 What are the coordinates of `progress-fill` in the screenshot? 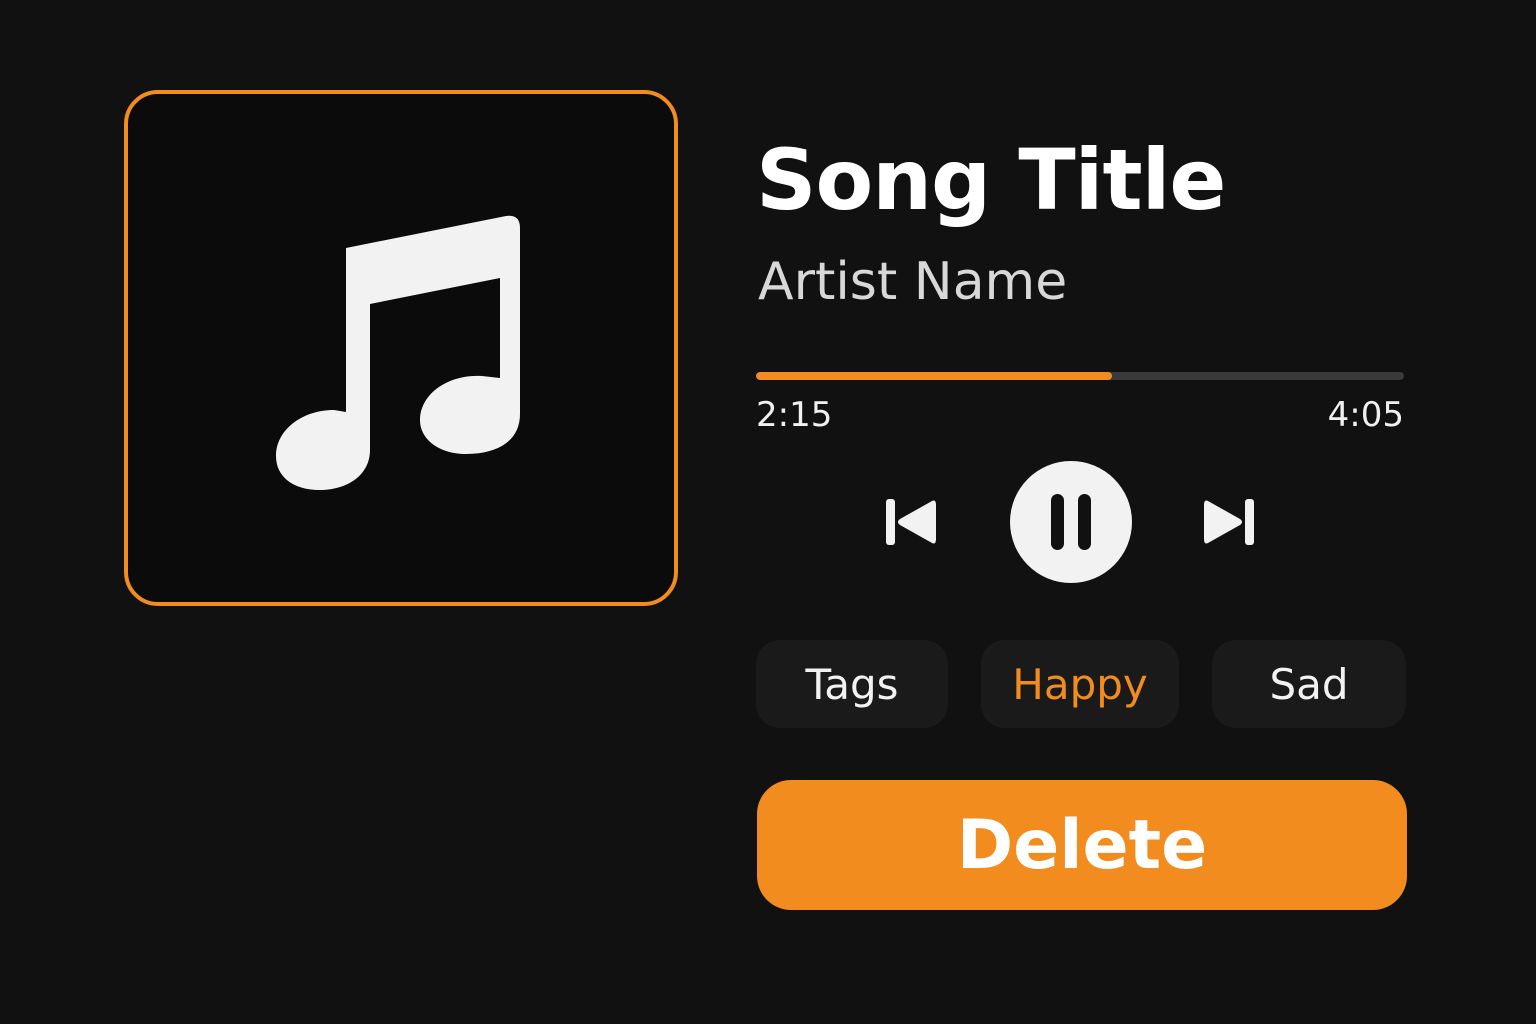 It's located at (934, 376).